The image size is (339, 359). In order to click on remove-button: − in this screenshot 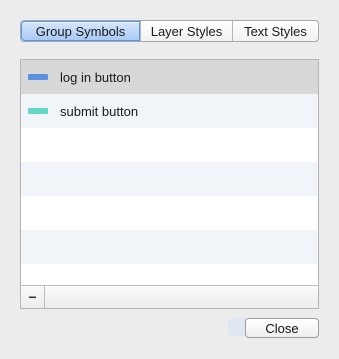, I will do `click(33, 297)`.